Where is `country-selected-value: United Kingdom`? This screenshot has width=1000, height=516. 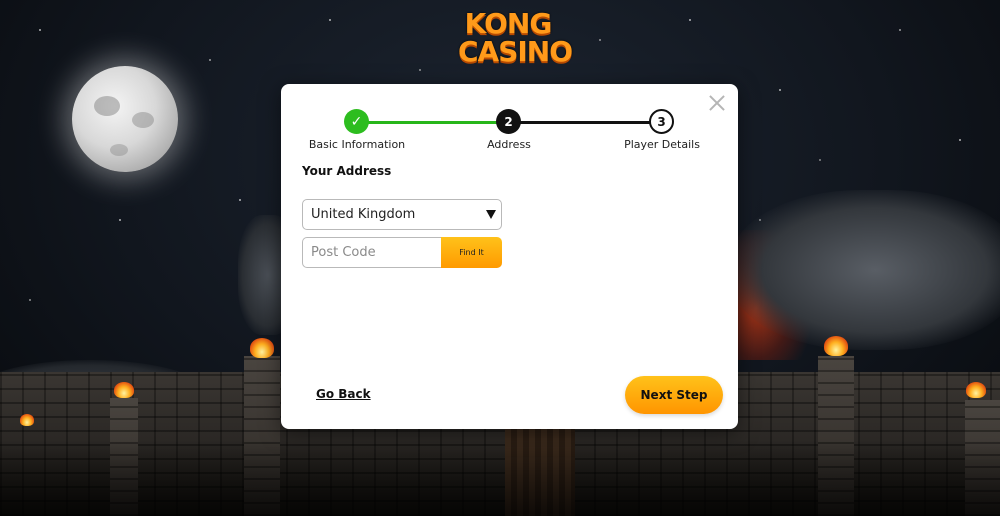 country-selected-value: United Kingdom is located at coordinates (363, 214).